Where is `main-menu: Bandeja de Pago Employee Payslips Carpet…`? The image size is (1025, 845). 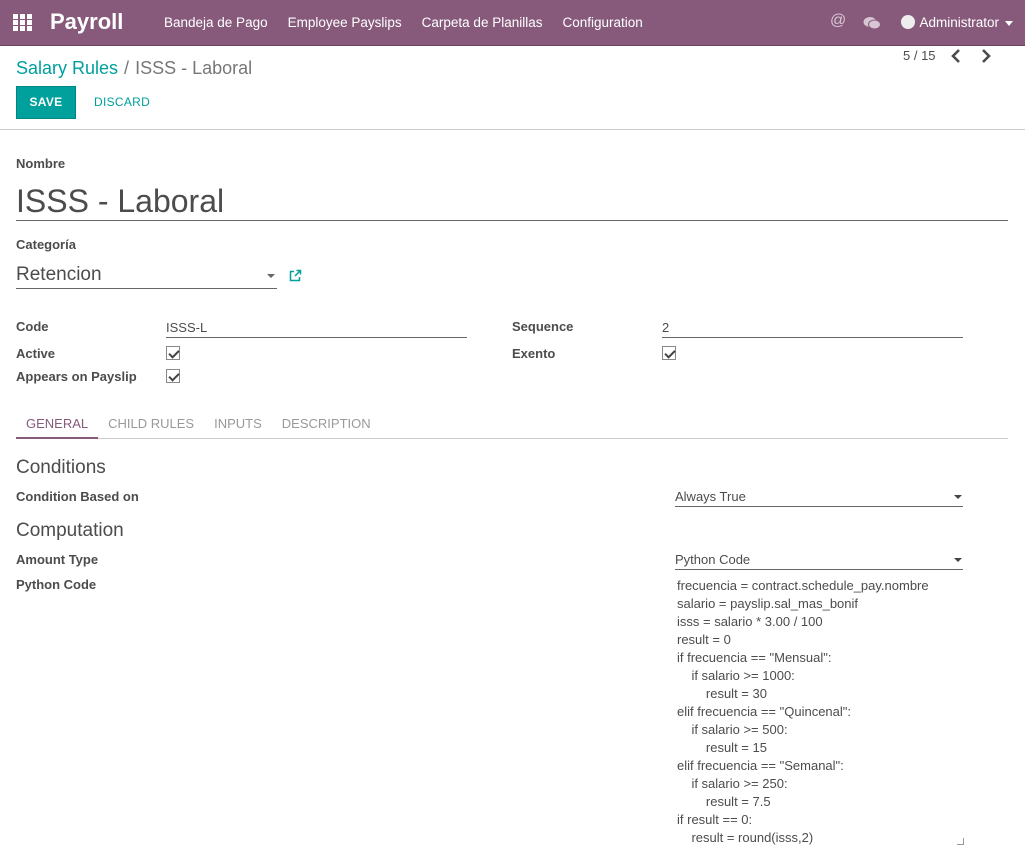 main-menu: Bandeja de Pago Employee Payslips Carpet… is located at coordinates (403, 23).